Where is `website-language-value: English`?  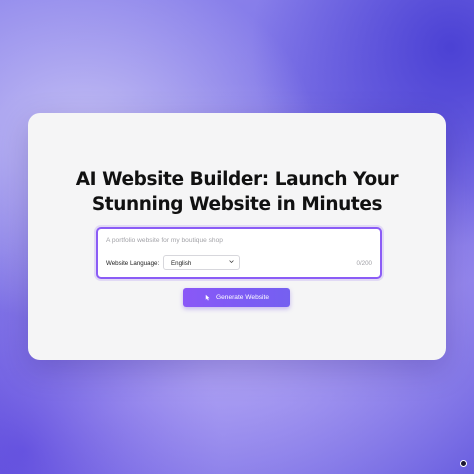
website-language-value: English is located at coordinates (181, 263).